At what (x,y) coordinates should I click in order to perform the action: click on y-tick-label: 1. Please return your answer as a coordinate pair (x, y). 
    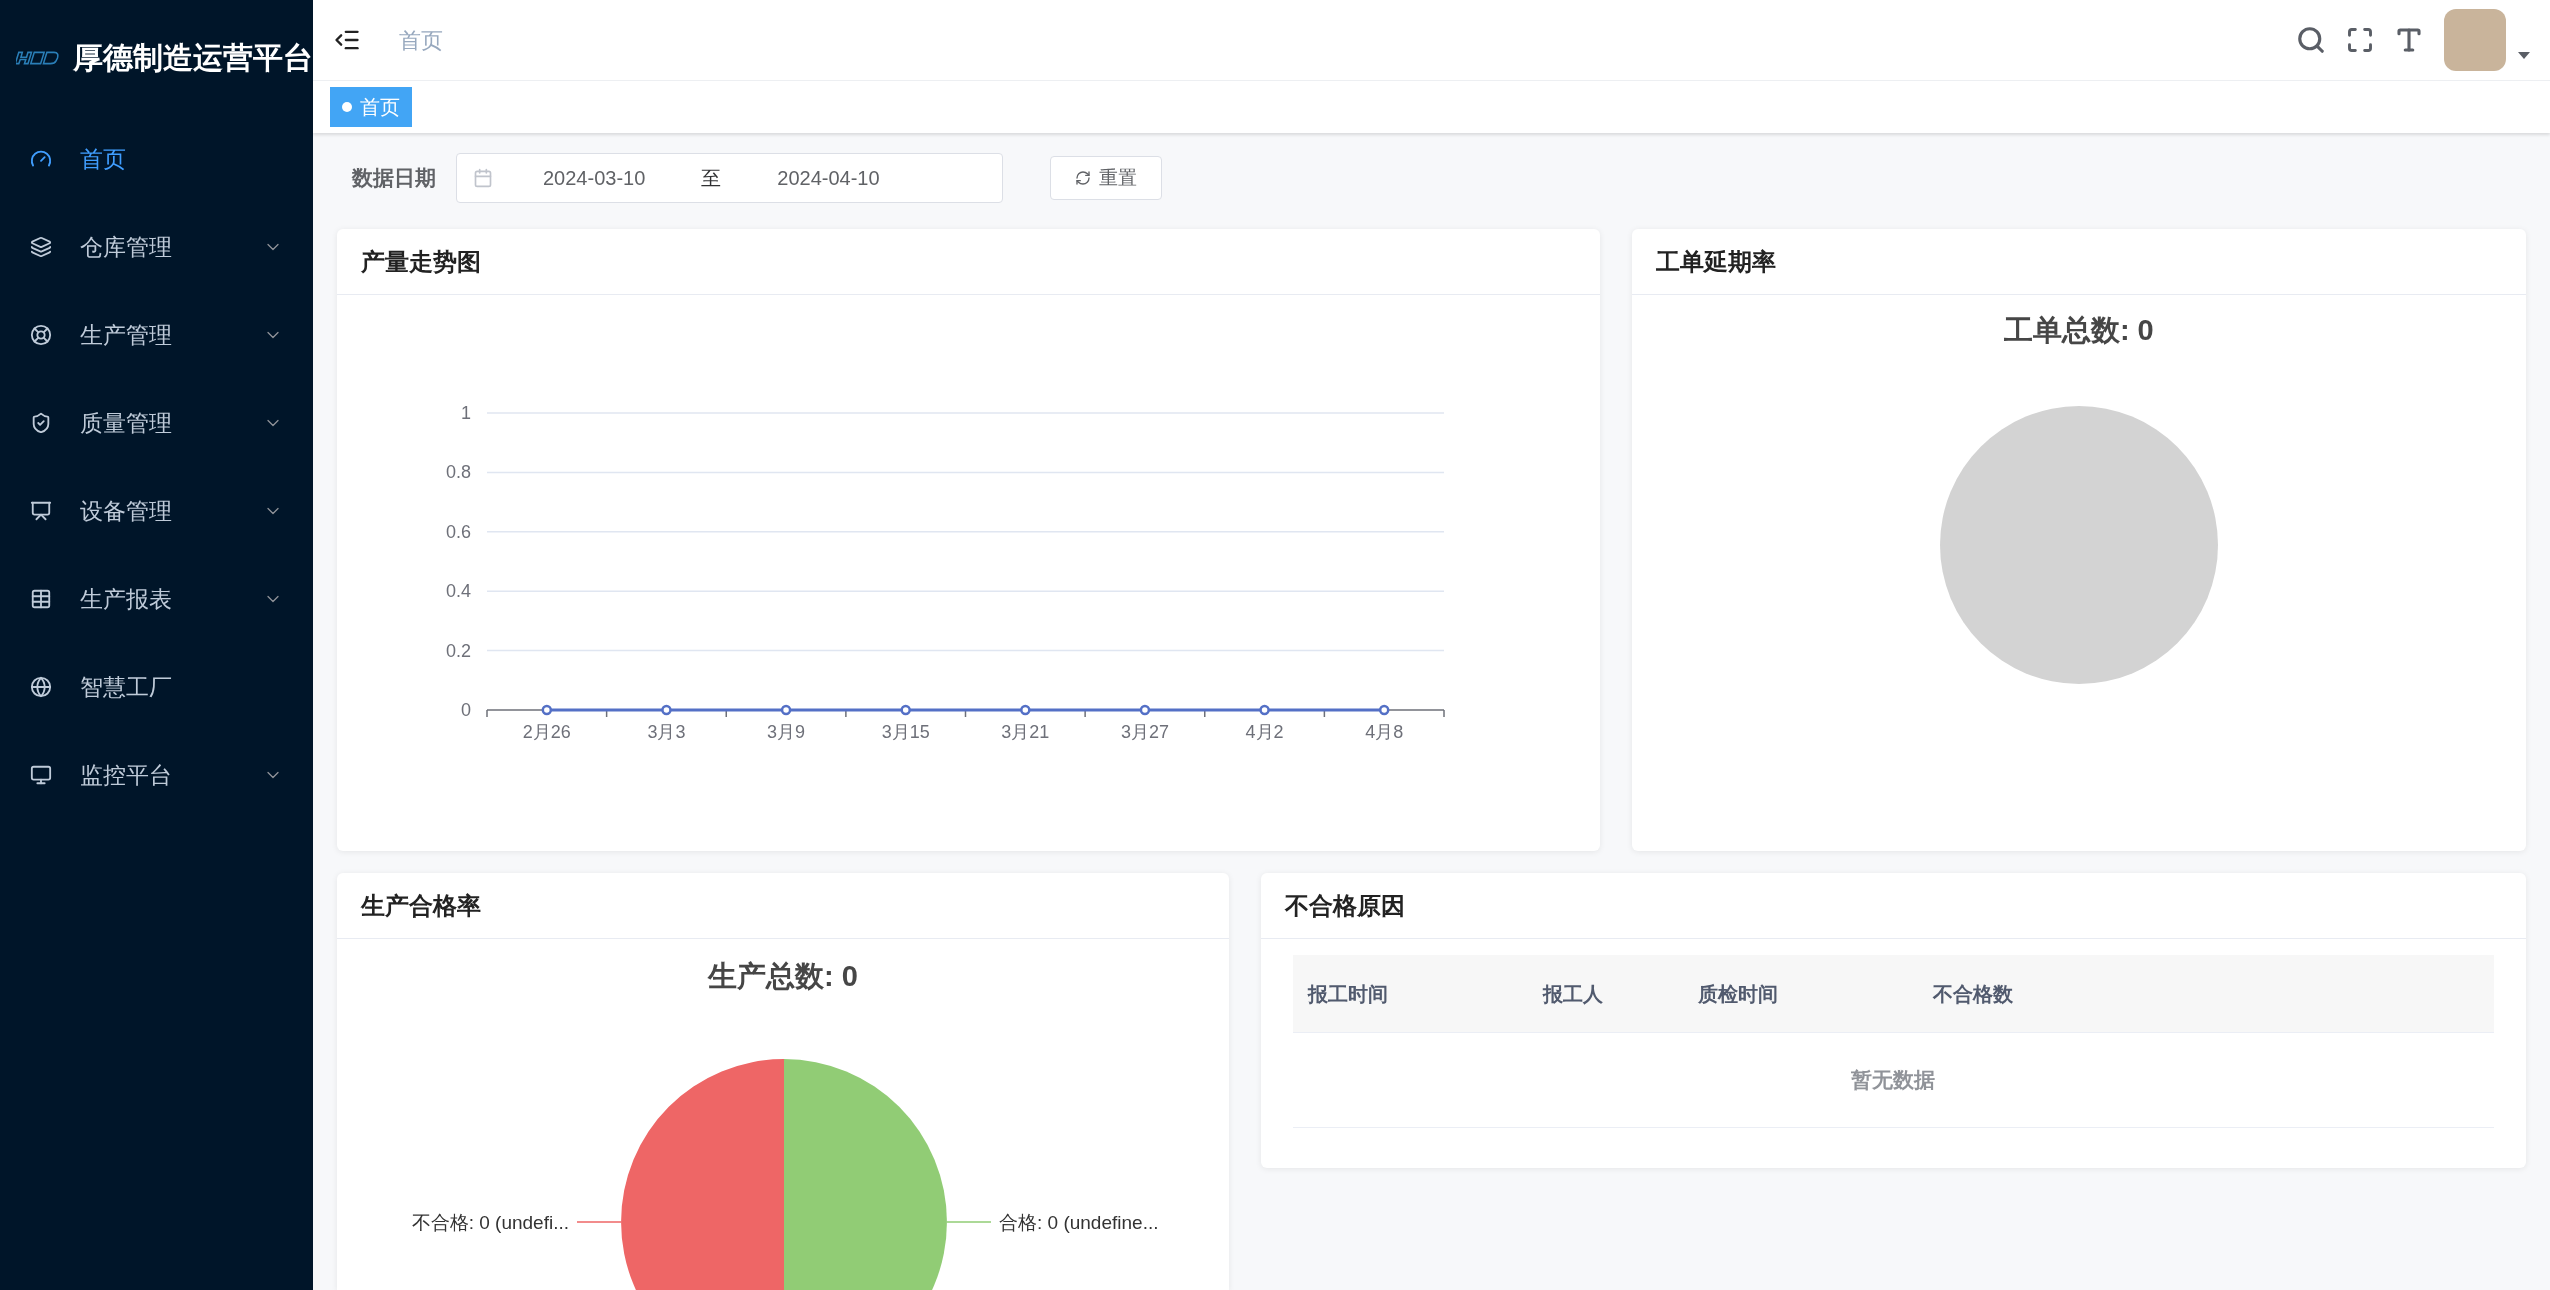
    Looking at the image, I should click on (466, 413).